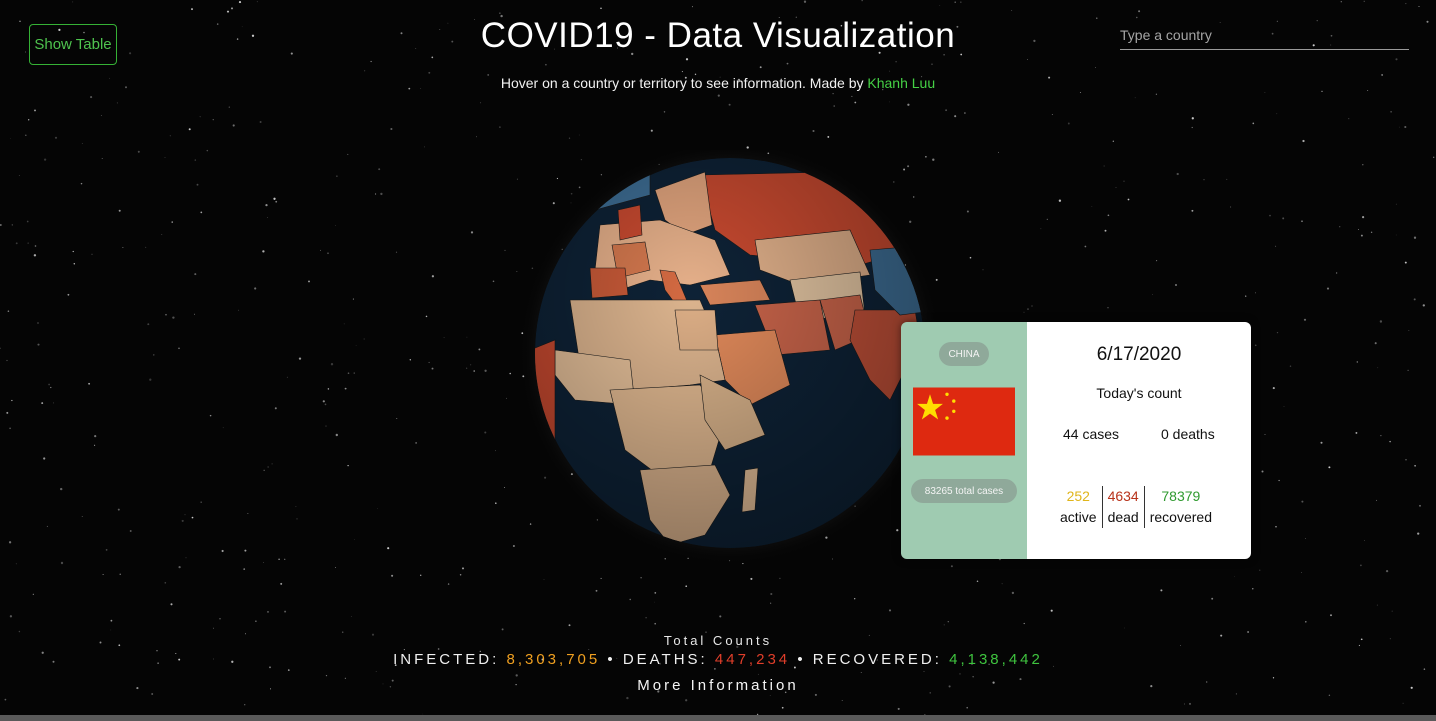 The height and width of the screenshot is (721, 1436). What do you see at coordinates (1264, 35) in the screenshot?
I see `country-search-input` at bounding box center [1264, 35].